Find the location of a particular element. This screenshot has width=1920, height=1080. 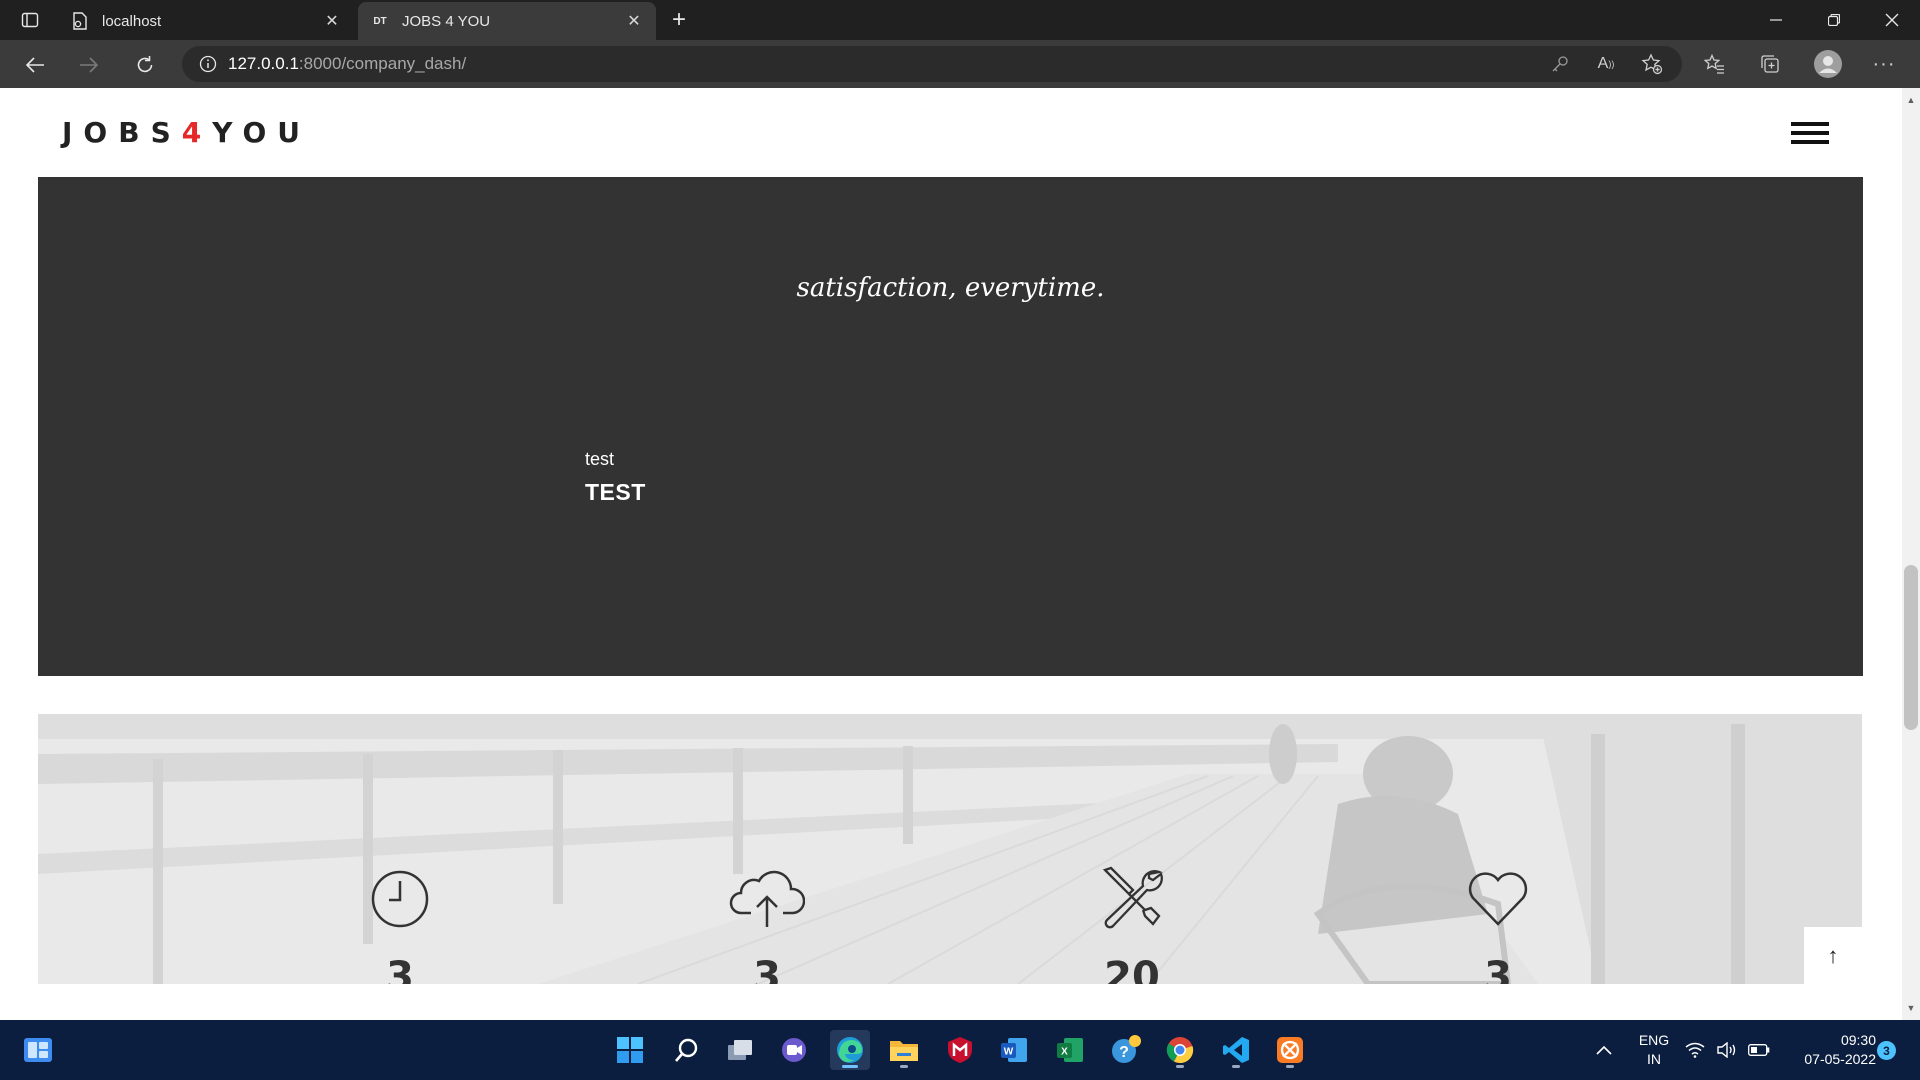

wifi-icon is located at coordinates (1695, 1050).